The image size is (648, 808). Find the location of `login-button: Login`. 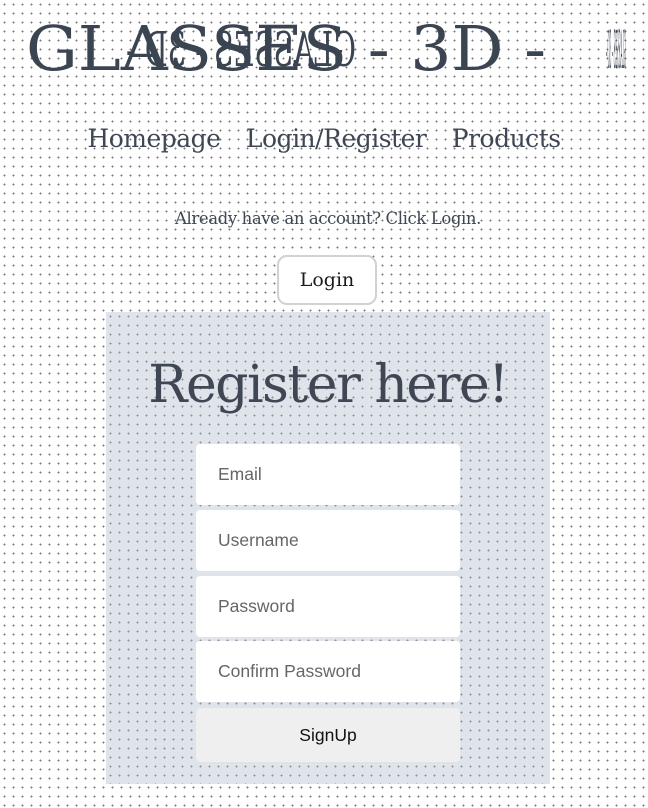

login-button: Login is located at coordinates (327, 280).